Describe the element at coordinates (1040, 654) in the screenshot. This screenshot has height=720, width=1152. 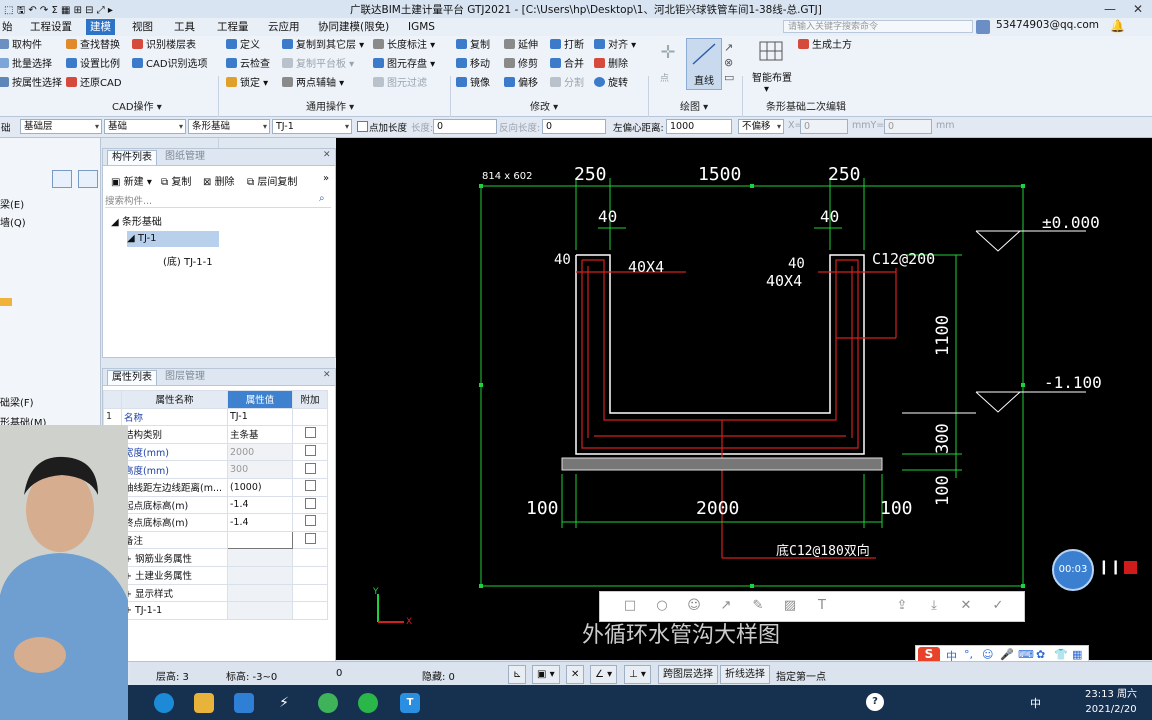
I see `skin-icon: ✿` at that location.